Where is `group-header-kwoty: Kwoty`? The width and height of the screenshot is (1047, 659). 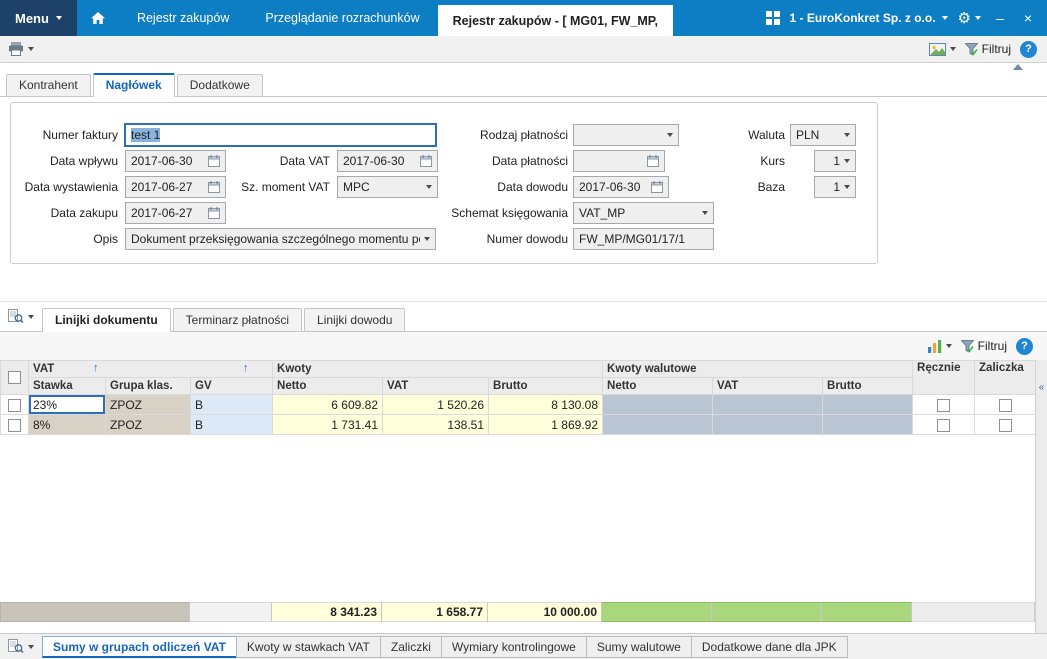 group-header-kwoty: Kwoty is located at coordinates (438, 369).